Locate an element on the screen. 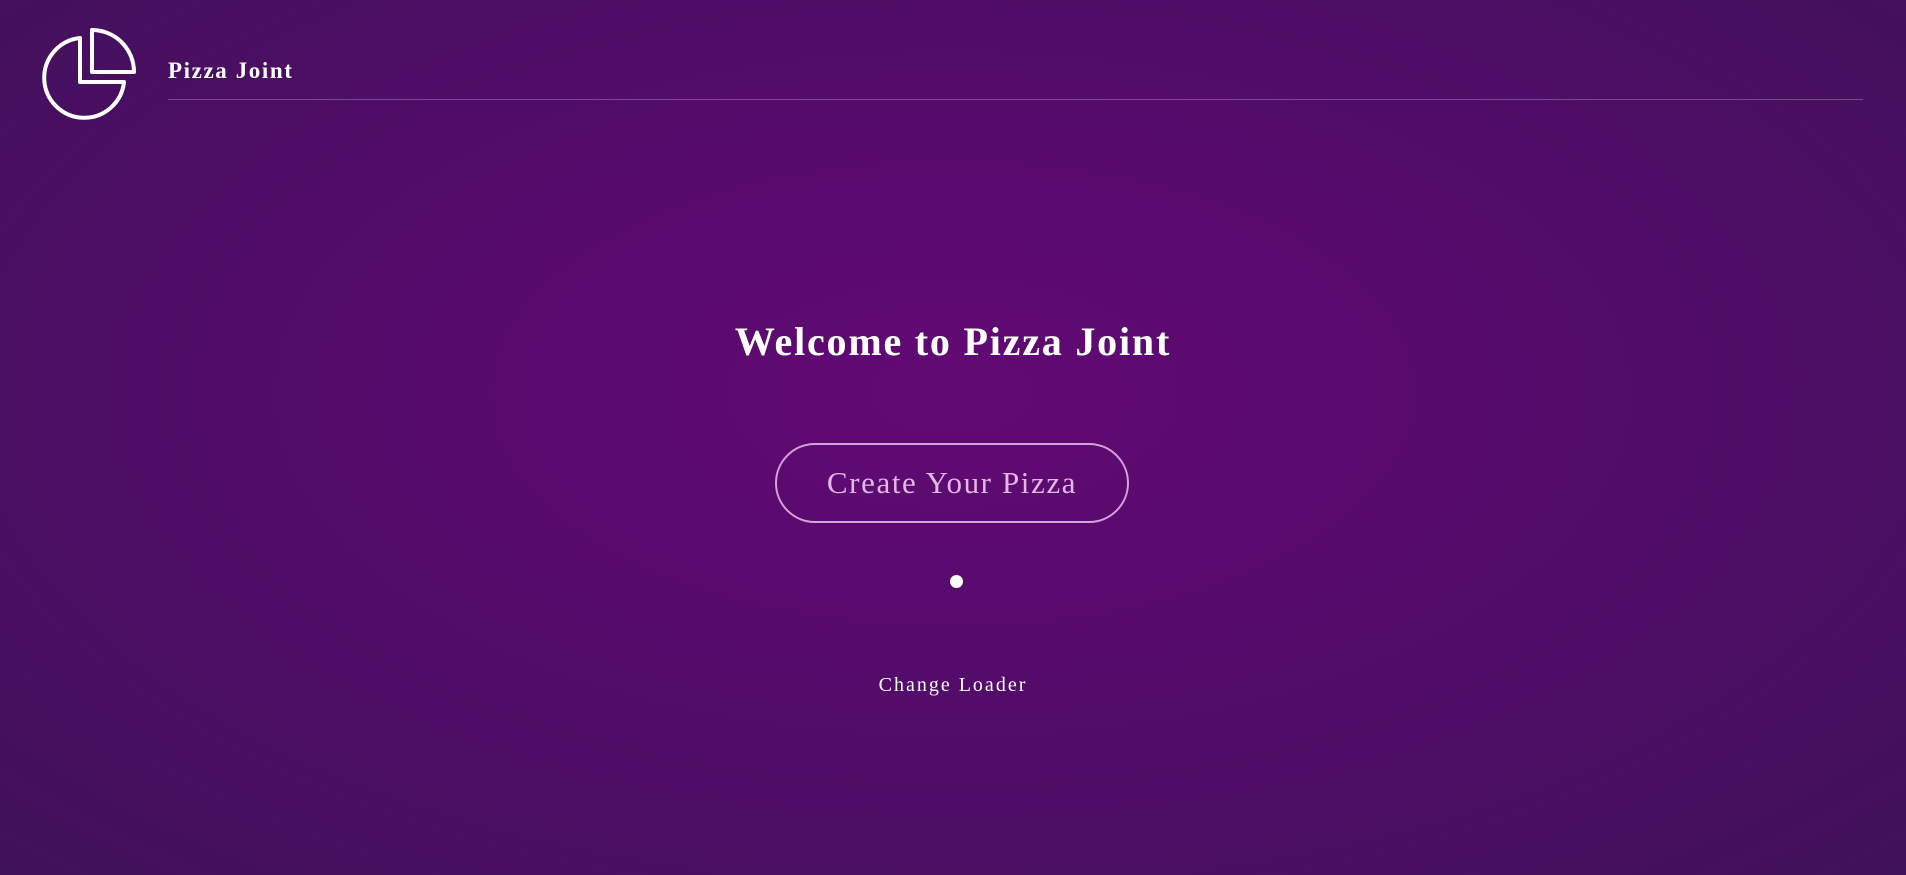 The image size is (1906, 875). create-pizza-button: Create Your Pizza is located at coordinates (952, 483).